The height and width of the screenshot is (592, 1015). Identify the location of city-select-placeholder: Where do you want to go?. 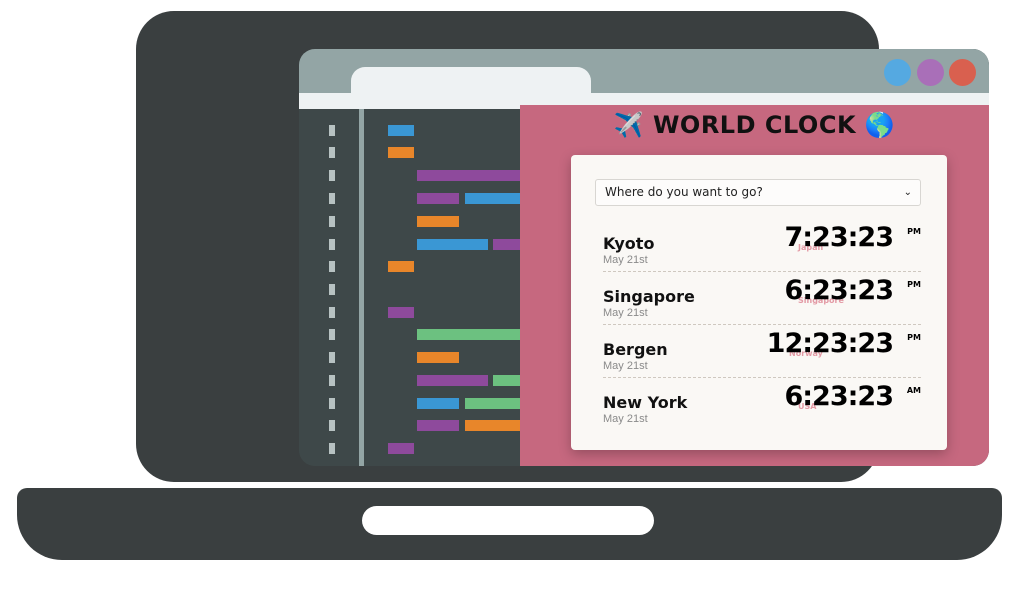
(684, 192).